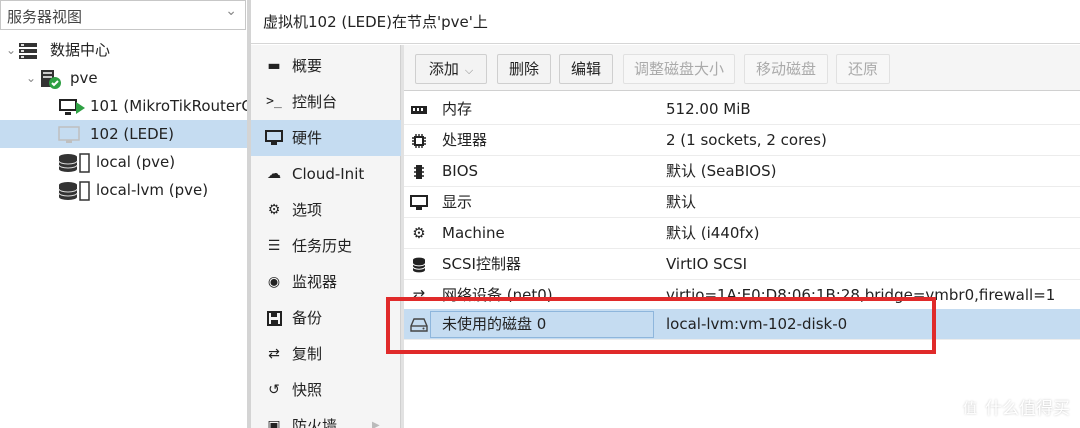 This screenshot has width=1080, height=428. What do you see at coordinates (315, 422) in the screenshot?
I see `nav-item-label: 防火墙` at bounding box center [315, 422].